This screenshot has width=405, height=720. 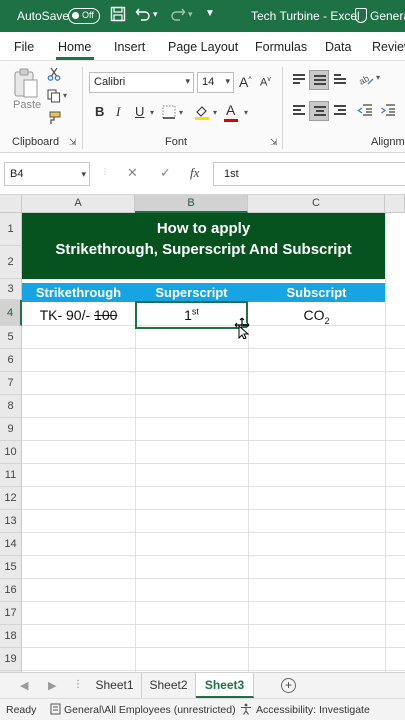 I want to click on underline-dropdown-icon: ▾, so click(x=152, y=112).